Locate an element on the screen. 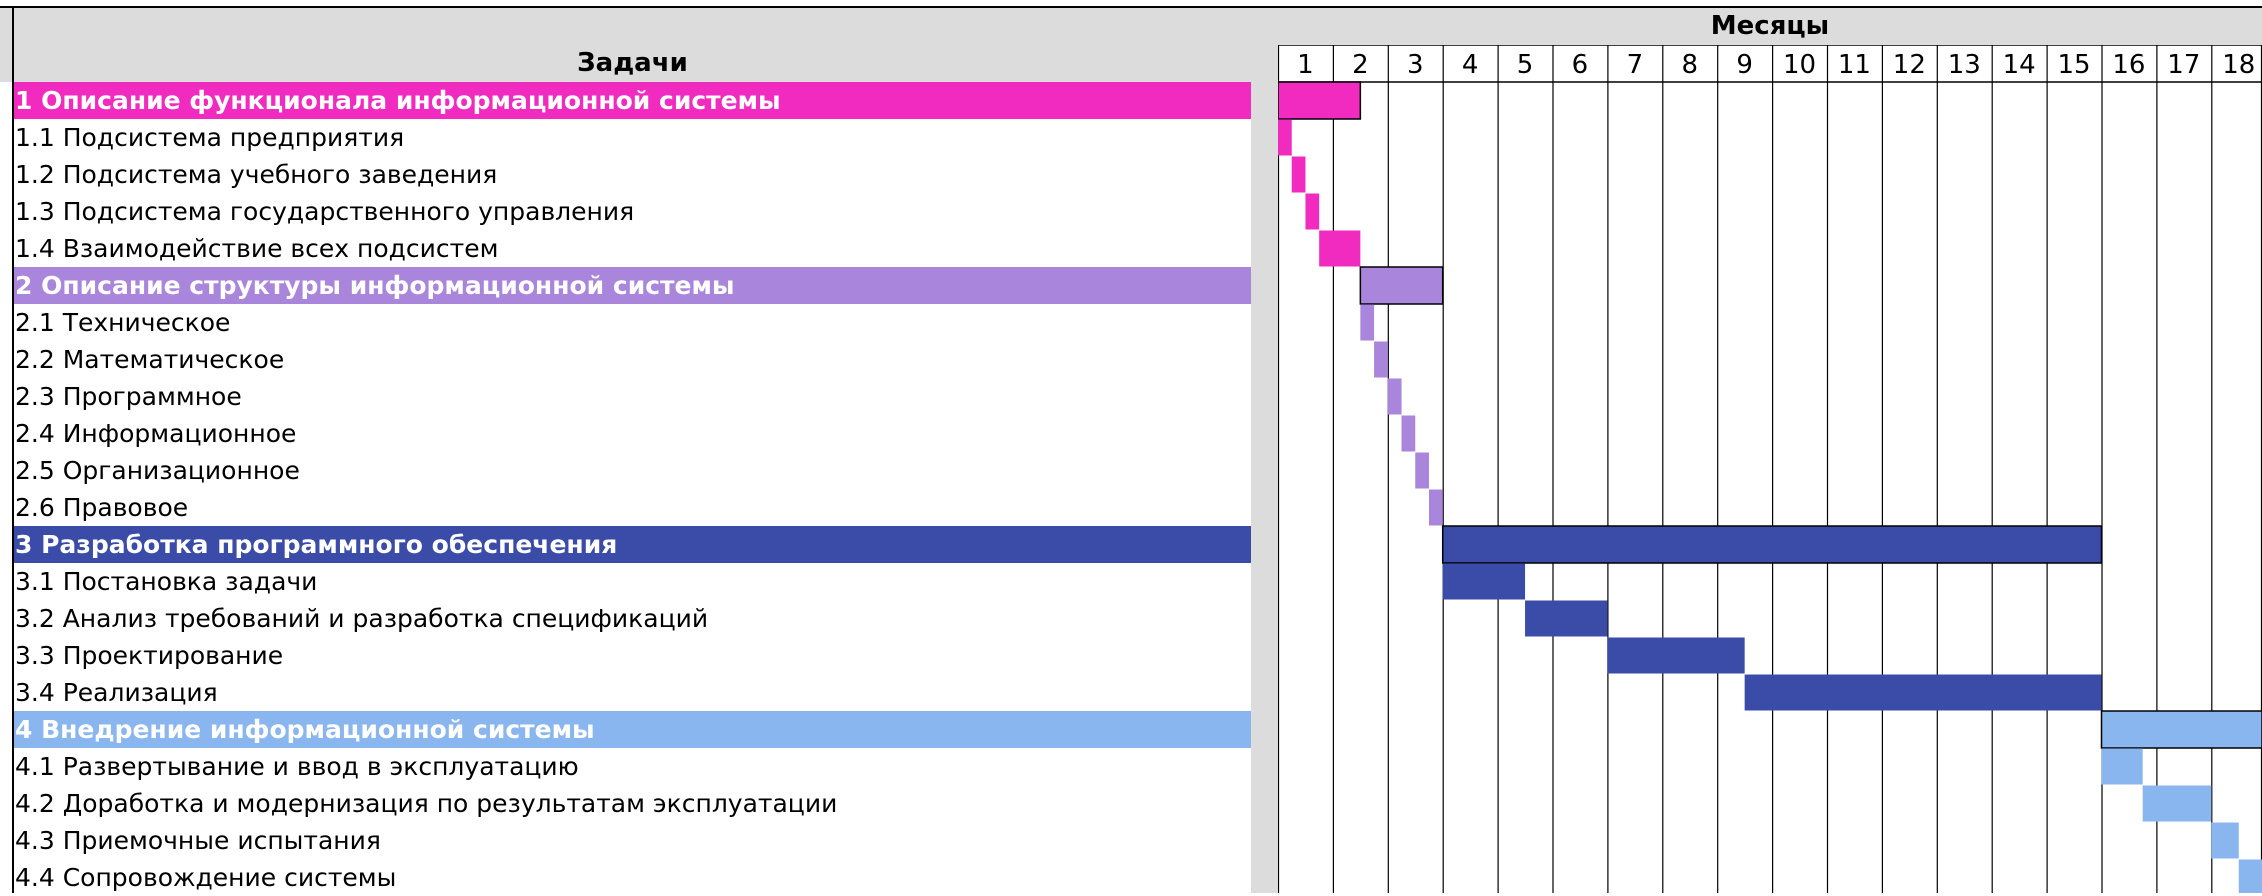 This screenshot has width=2262, height=896. months-header: Месяцы is located at coordinates (1770, 26).